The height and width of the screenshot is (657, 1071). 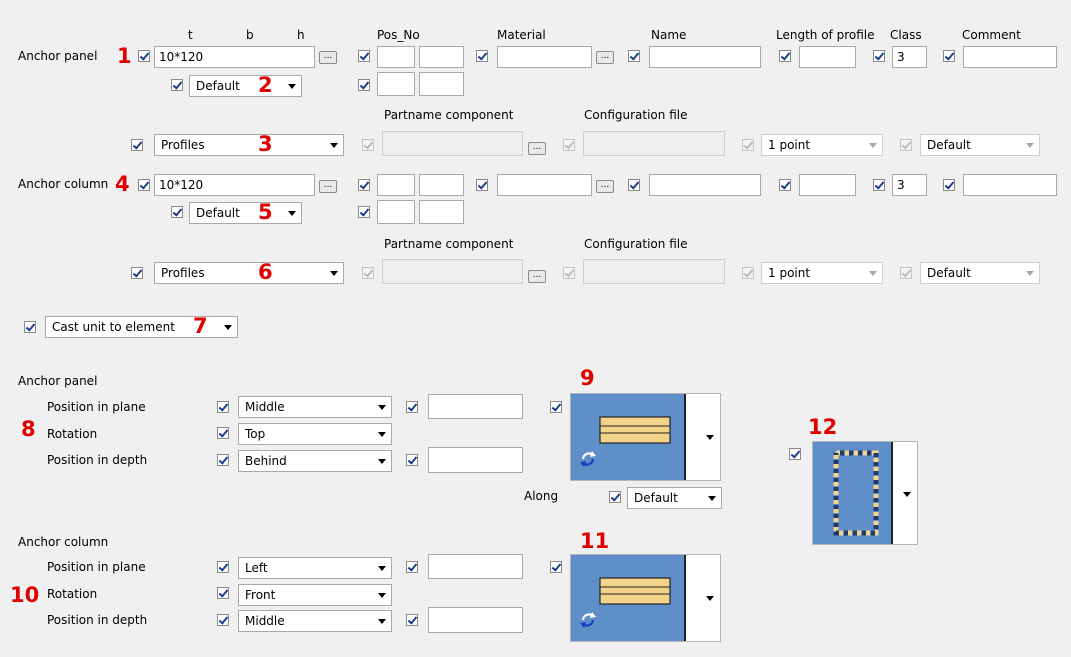 I want to click on anchor-column-posno2-checkbox, so click(x=364, y=212).